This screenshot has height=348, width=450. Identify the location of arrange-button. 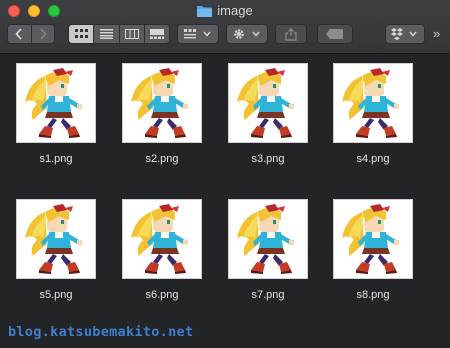
(198, 34).